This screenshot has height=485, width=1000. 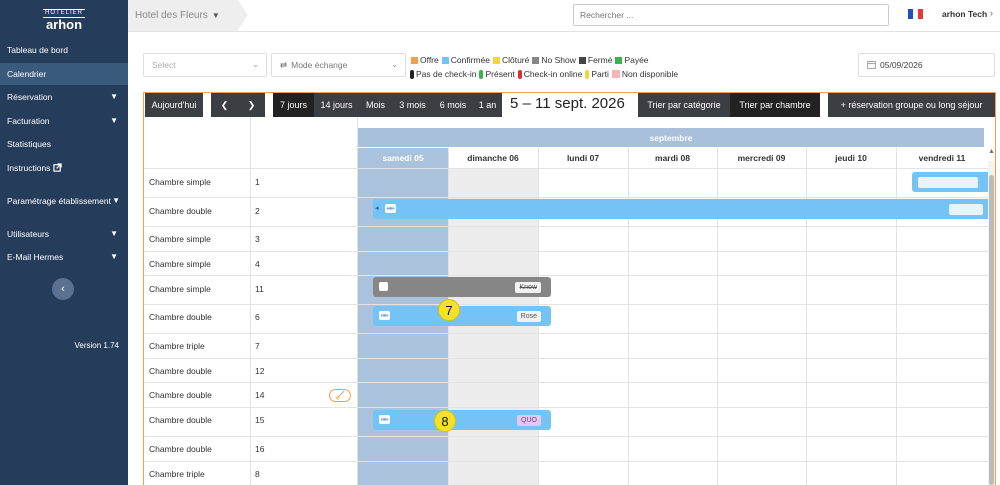 What do you see at coordinates (257, 239) in the screenshot?
I see `room-number: 3` at bounding box center [257, 239].